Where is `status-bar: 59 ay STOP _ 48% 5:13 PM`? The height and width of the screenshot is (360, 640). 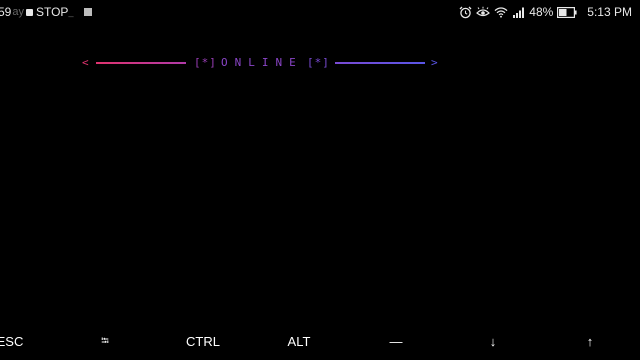
status-bar: 59 ay STOP _ 48% 5:13 PM is located at coordinates (320, 12).